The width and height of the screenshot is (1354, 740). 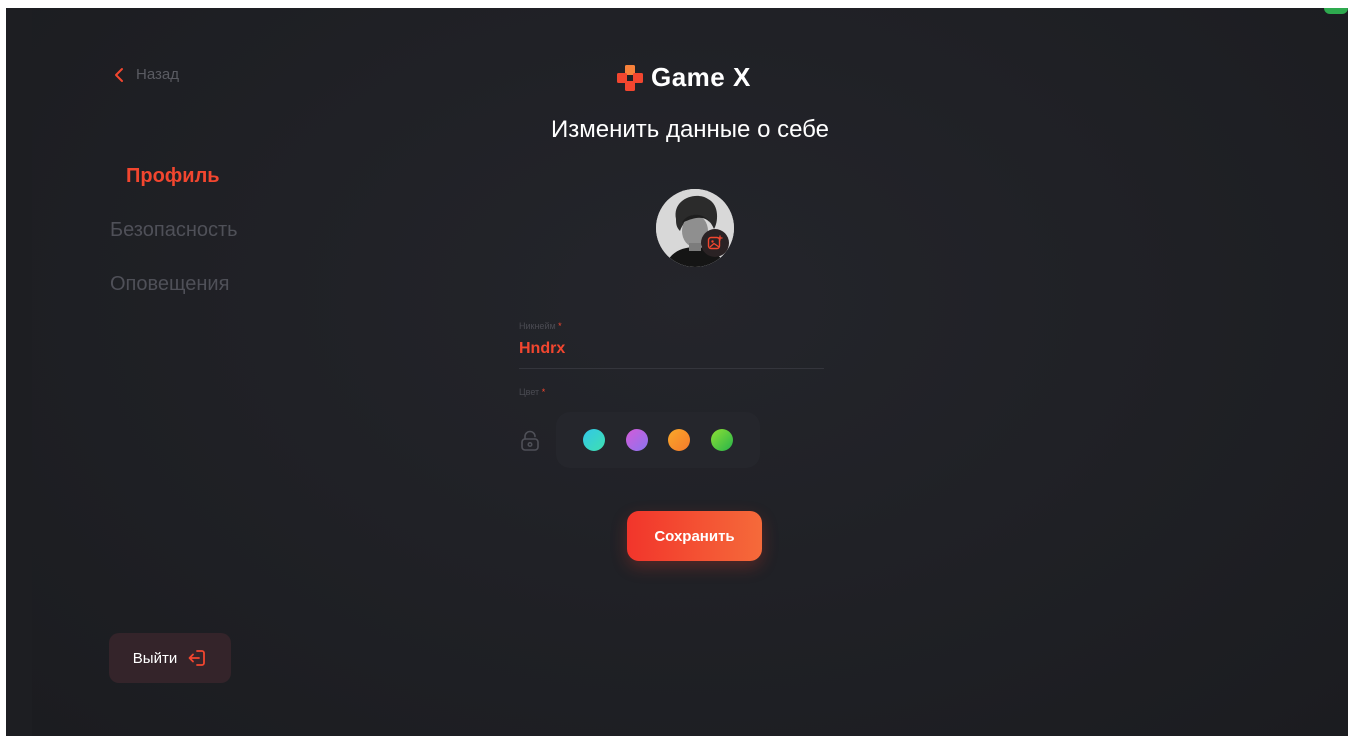 I want to click on sidebar-item-profile: Профиль, so click(x=174, y=187).